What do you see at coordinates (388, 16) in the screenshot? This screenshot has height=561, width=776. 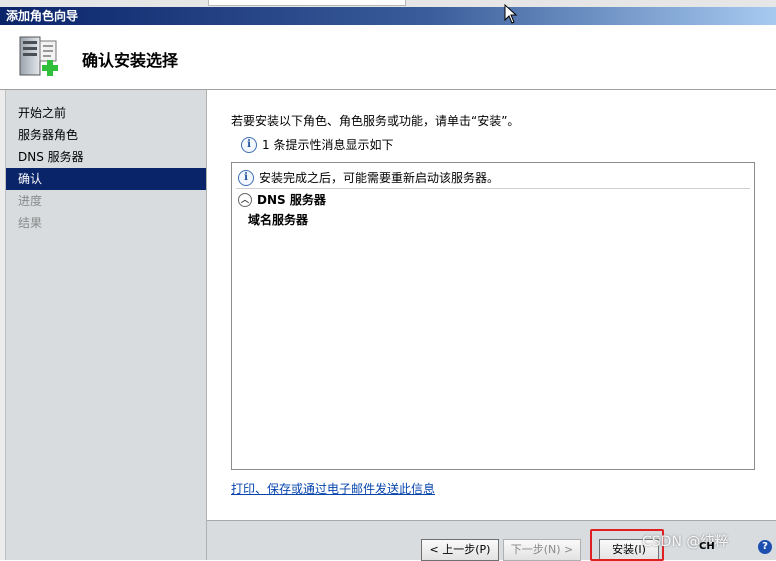 I see `window-titlebar: 添加角色向导` at bounding box center [388, 16].